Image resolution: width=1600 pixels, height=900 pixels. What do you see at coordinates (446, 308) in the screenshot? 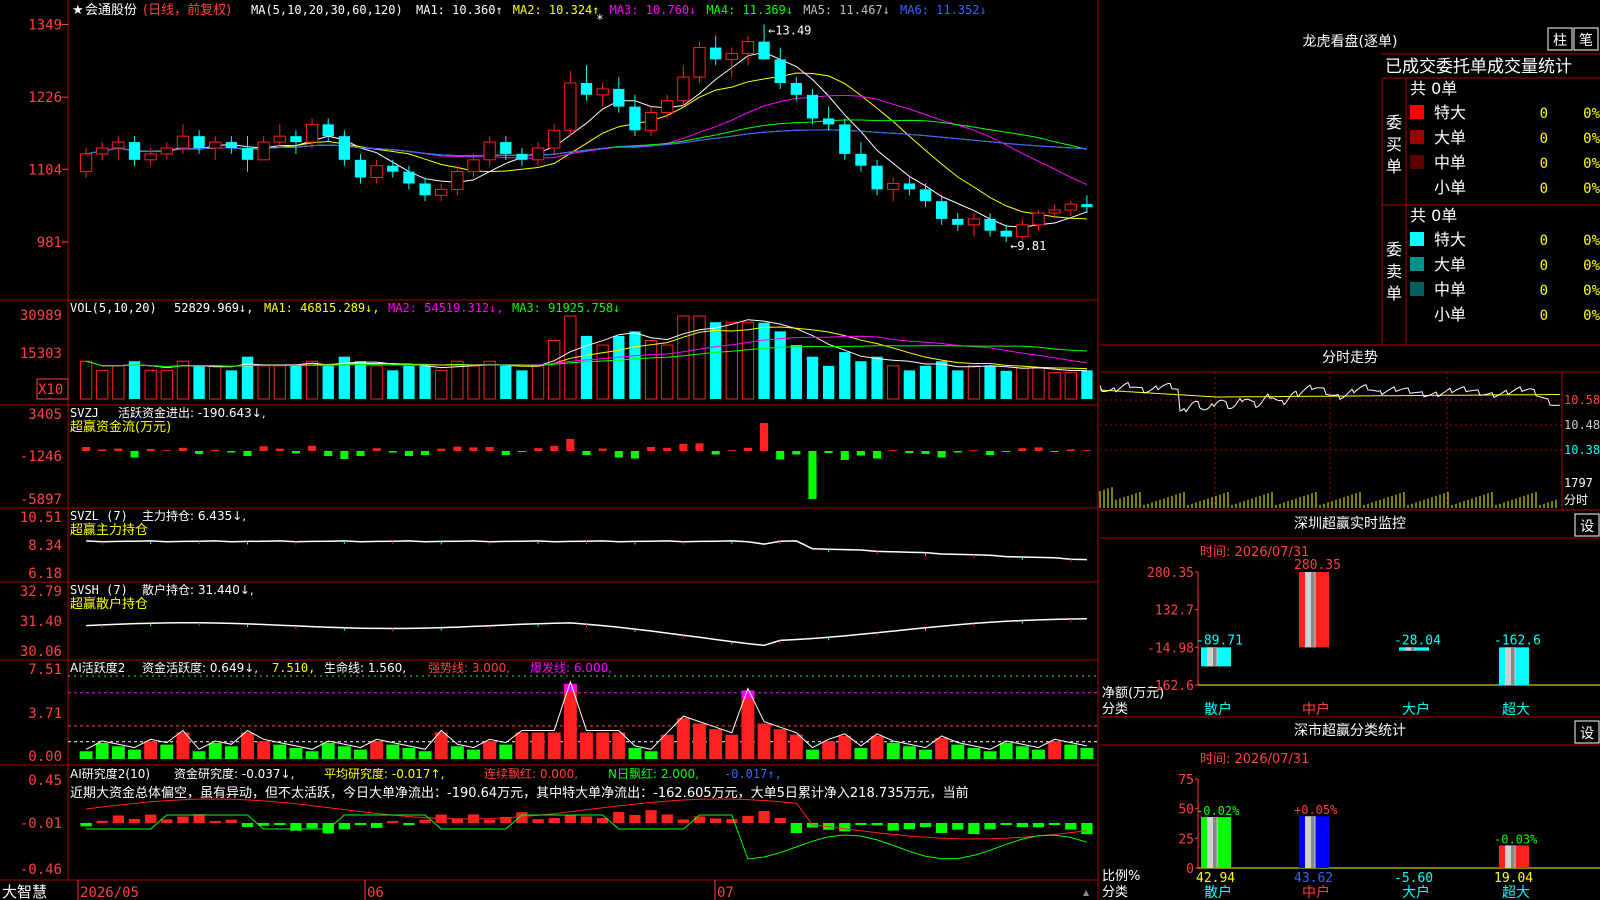
I see `vol-ma2: MA2: 54519.312↓,` at bounding box center [446, 308].